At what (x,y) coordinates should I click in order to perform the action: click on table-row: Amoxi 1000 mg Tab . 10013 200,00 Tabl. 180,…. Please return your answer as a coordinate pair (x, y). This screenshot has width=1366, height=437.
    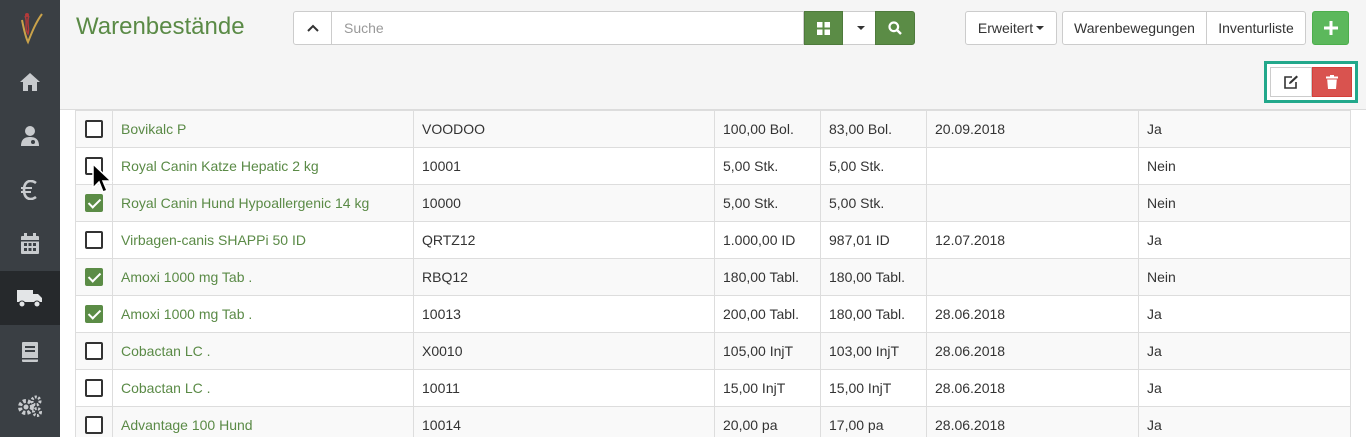
    Looking at the image, I should click on (713, 314).